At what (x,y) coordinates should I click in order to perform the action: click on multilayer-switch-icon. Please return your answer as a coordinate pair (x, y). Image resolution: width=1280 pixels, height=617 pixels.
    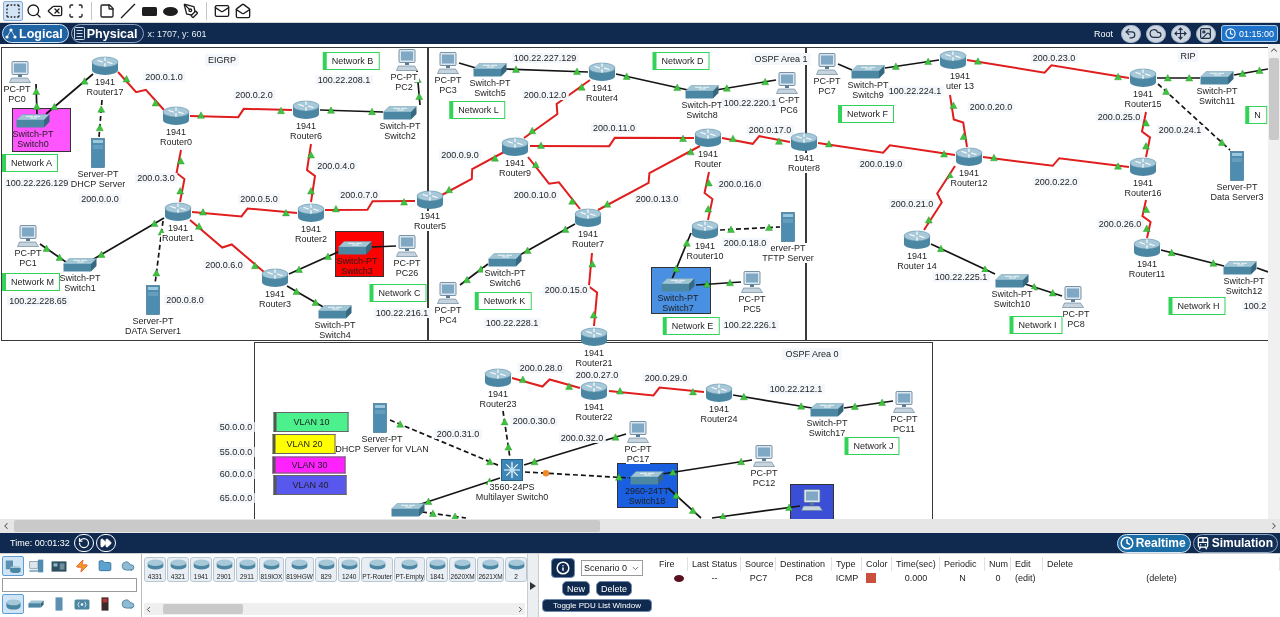
    Looking at the image, I should click on (512, 470).